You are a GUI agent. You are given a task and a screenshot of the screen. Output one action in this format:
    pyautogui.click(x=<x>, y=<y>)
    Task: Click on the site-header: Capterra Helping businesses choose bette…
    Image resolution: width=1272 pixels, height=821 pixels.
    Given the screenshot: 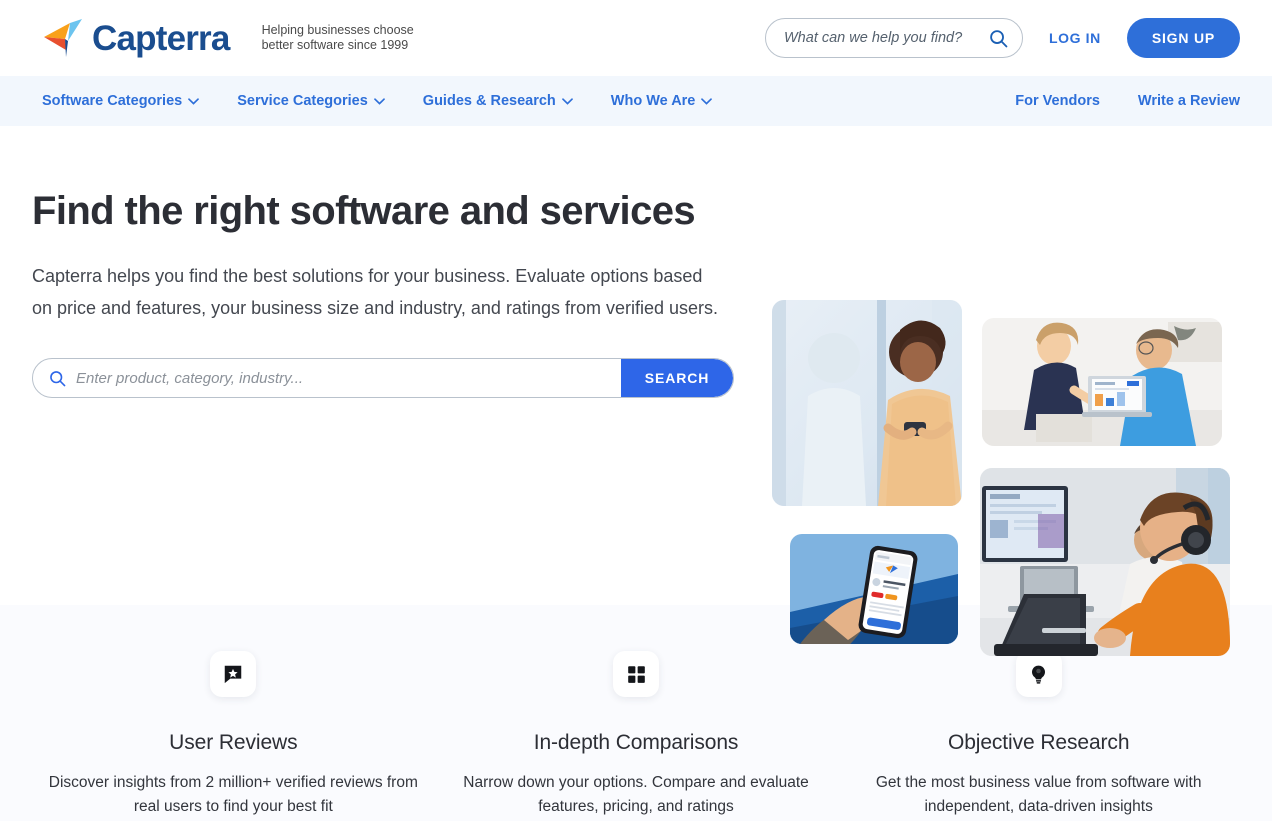 What is the action you would take?
    pyautogui.click(x=636, y=38)
    